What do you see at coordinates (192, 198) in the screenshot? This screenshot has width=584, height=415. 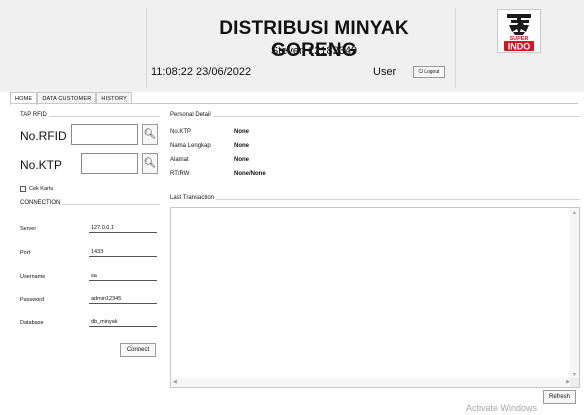 I see `last-transaction-group-title: Last Transaction` at bounding box center [192, 198].